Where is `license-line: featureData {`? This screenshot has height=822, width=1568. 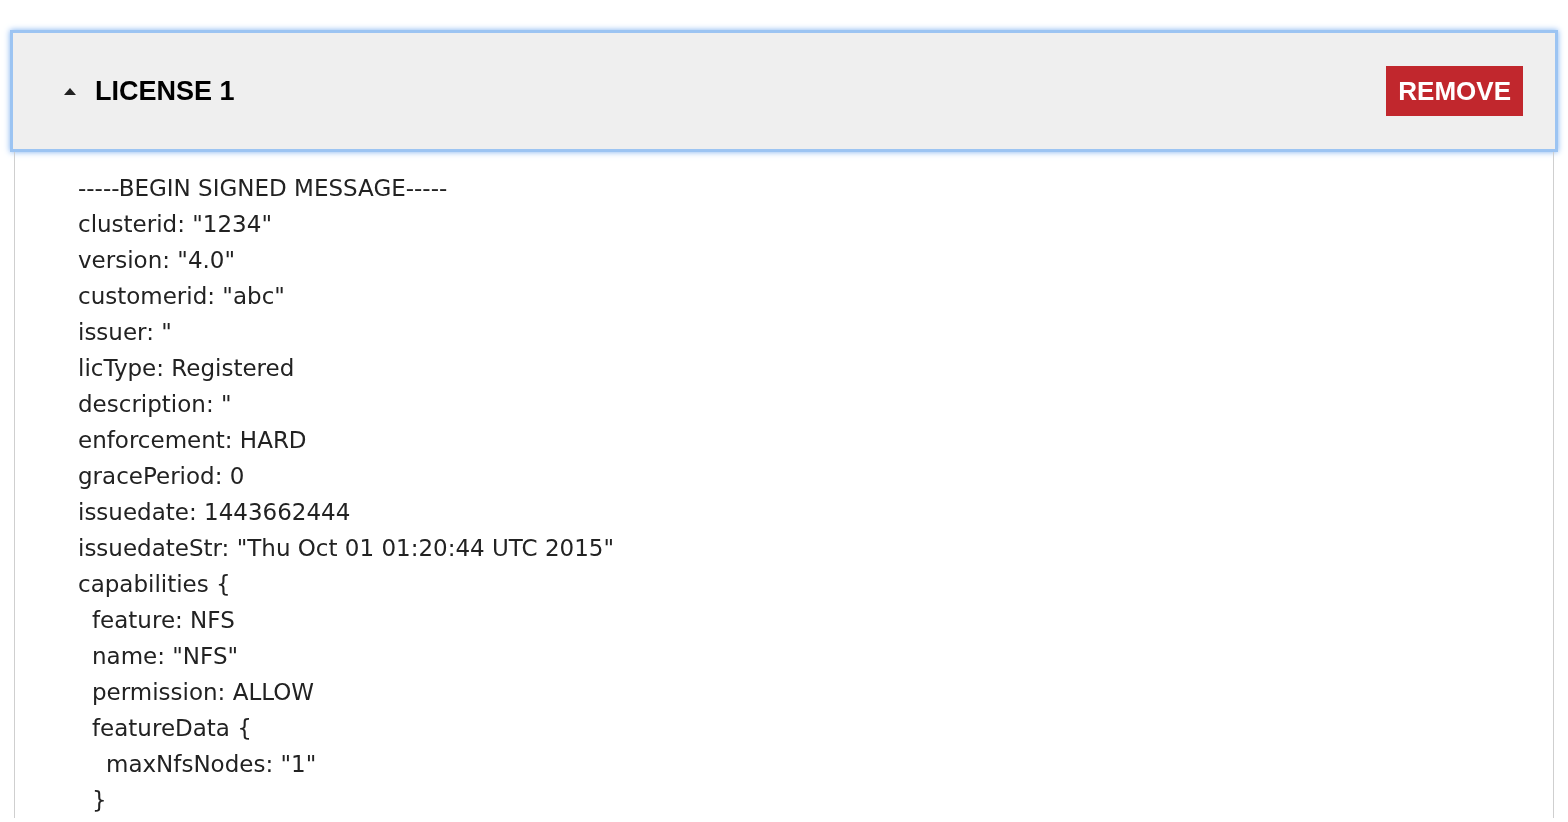
license-line: featureData { is located at coordinates (172, 728).